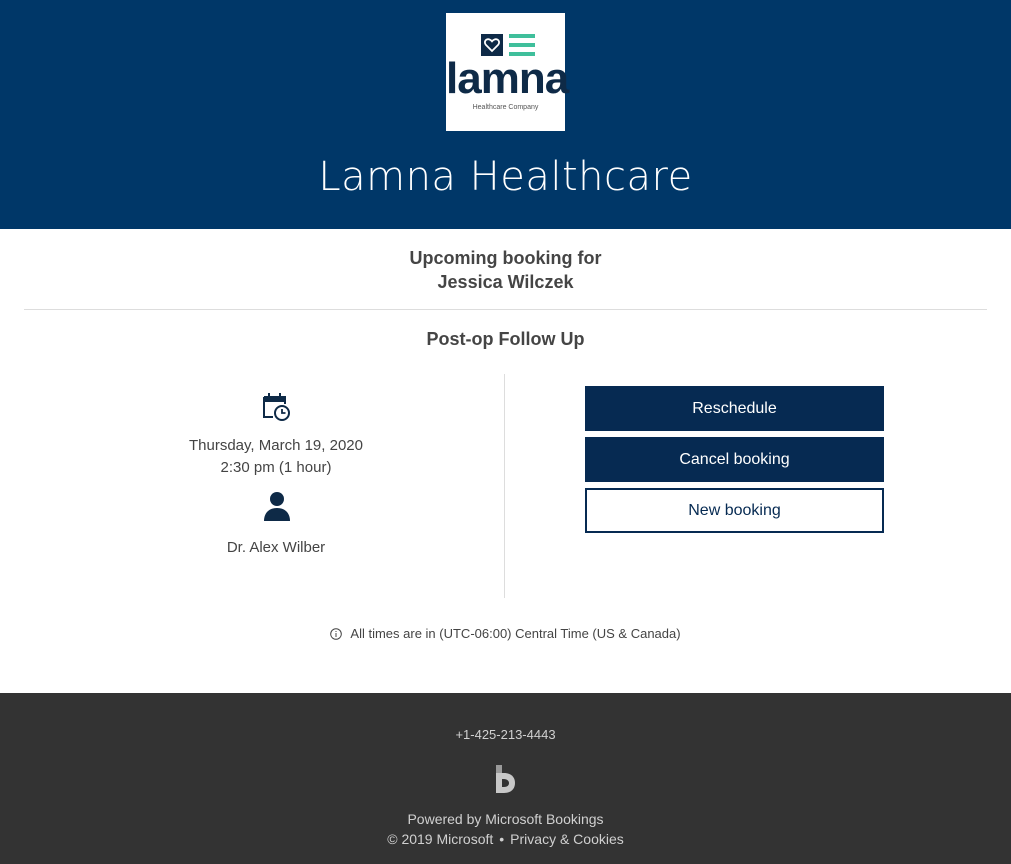 The height and width of the screenshot is (864, 1011). What do you see at coordinates (505, 258) in the screenshot?
I see `booking-heading-line1: Upcoming booking for` at bounding box center [505, 258].